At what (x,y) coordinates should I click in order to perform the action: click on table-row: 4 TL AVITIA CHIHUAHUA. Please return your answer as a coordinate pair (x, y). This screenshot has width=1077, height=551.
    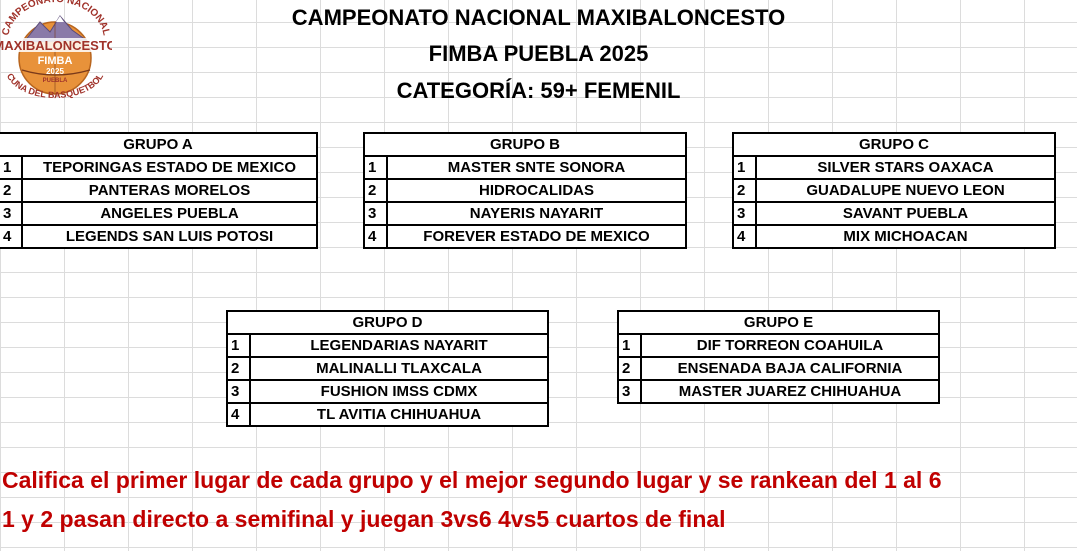
    Looking at the image, I should click on (387, 414).